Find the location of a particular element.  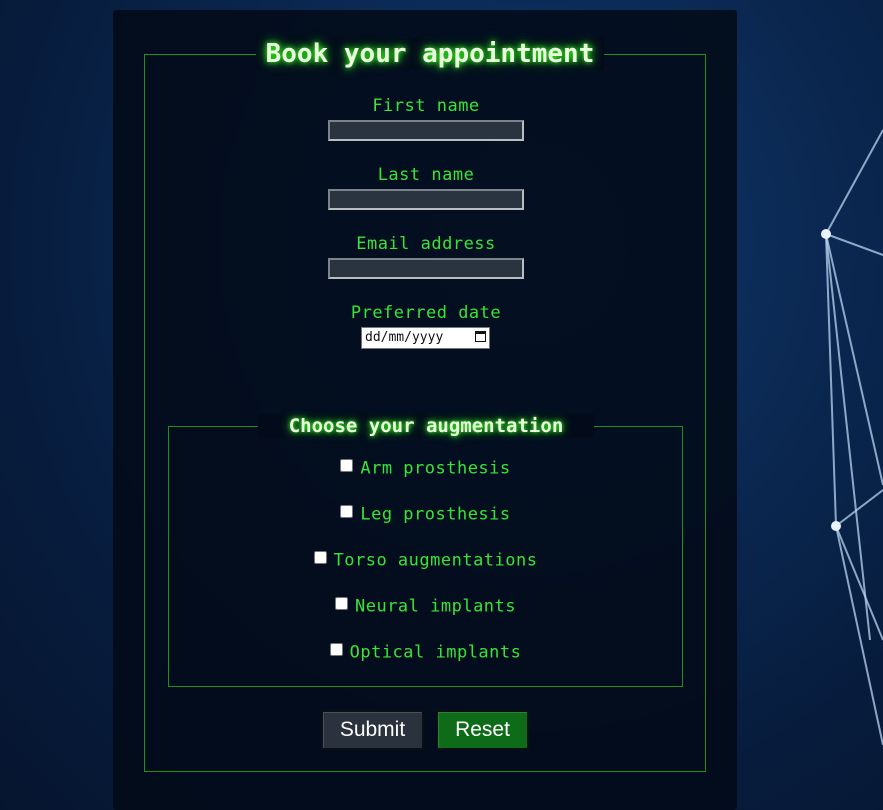

option-leg-prosthesis: Leg prosthesis is located at coordinates (425, 514).